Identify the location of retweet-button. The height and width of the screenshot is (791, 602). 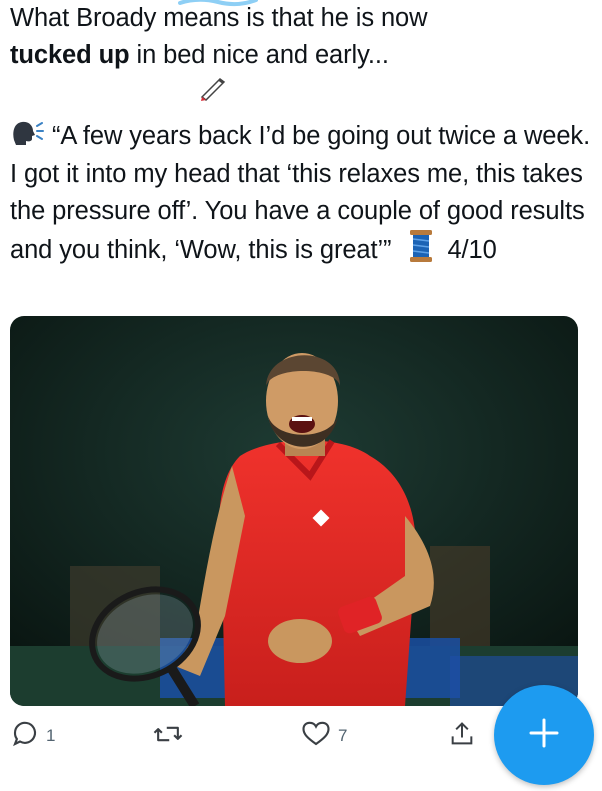
(171, 736).